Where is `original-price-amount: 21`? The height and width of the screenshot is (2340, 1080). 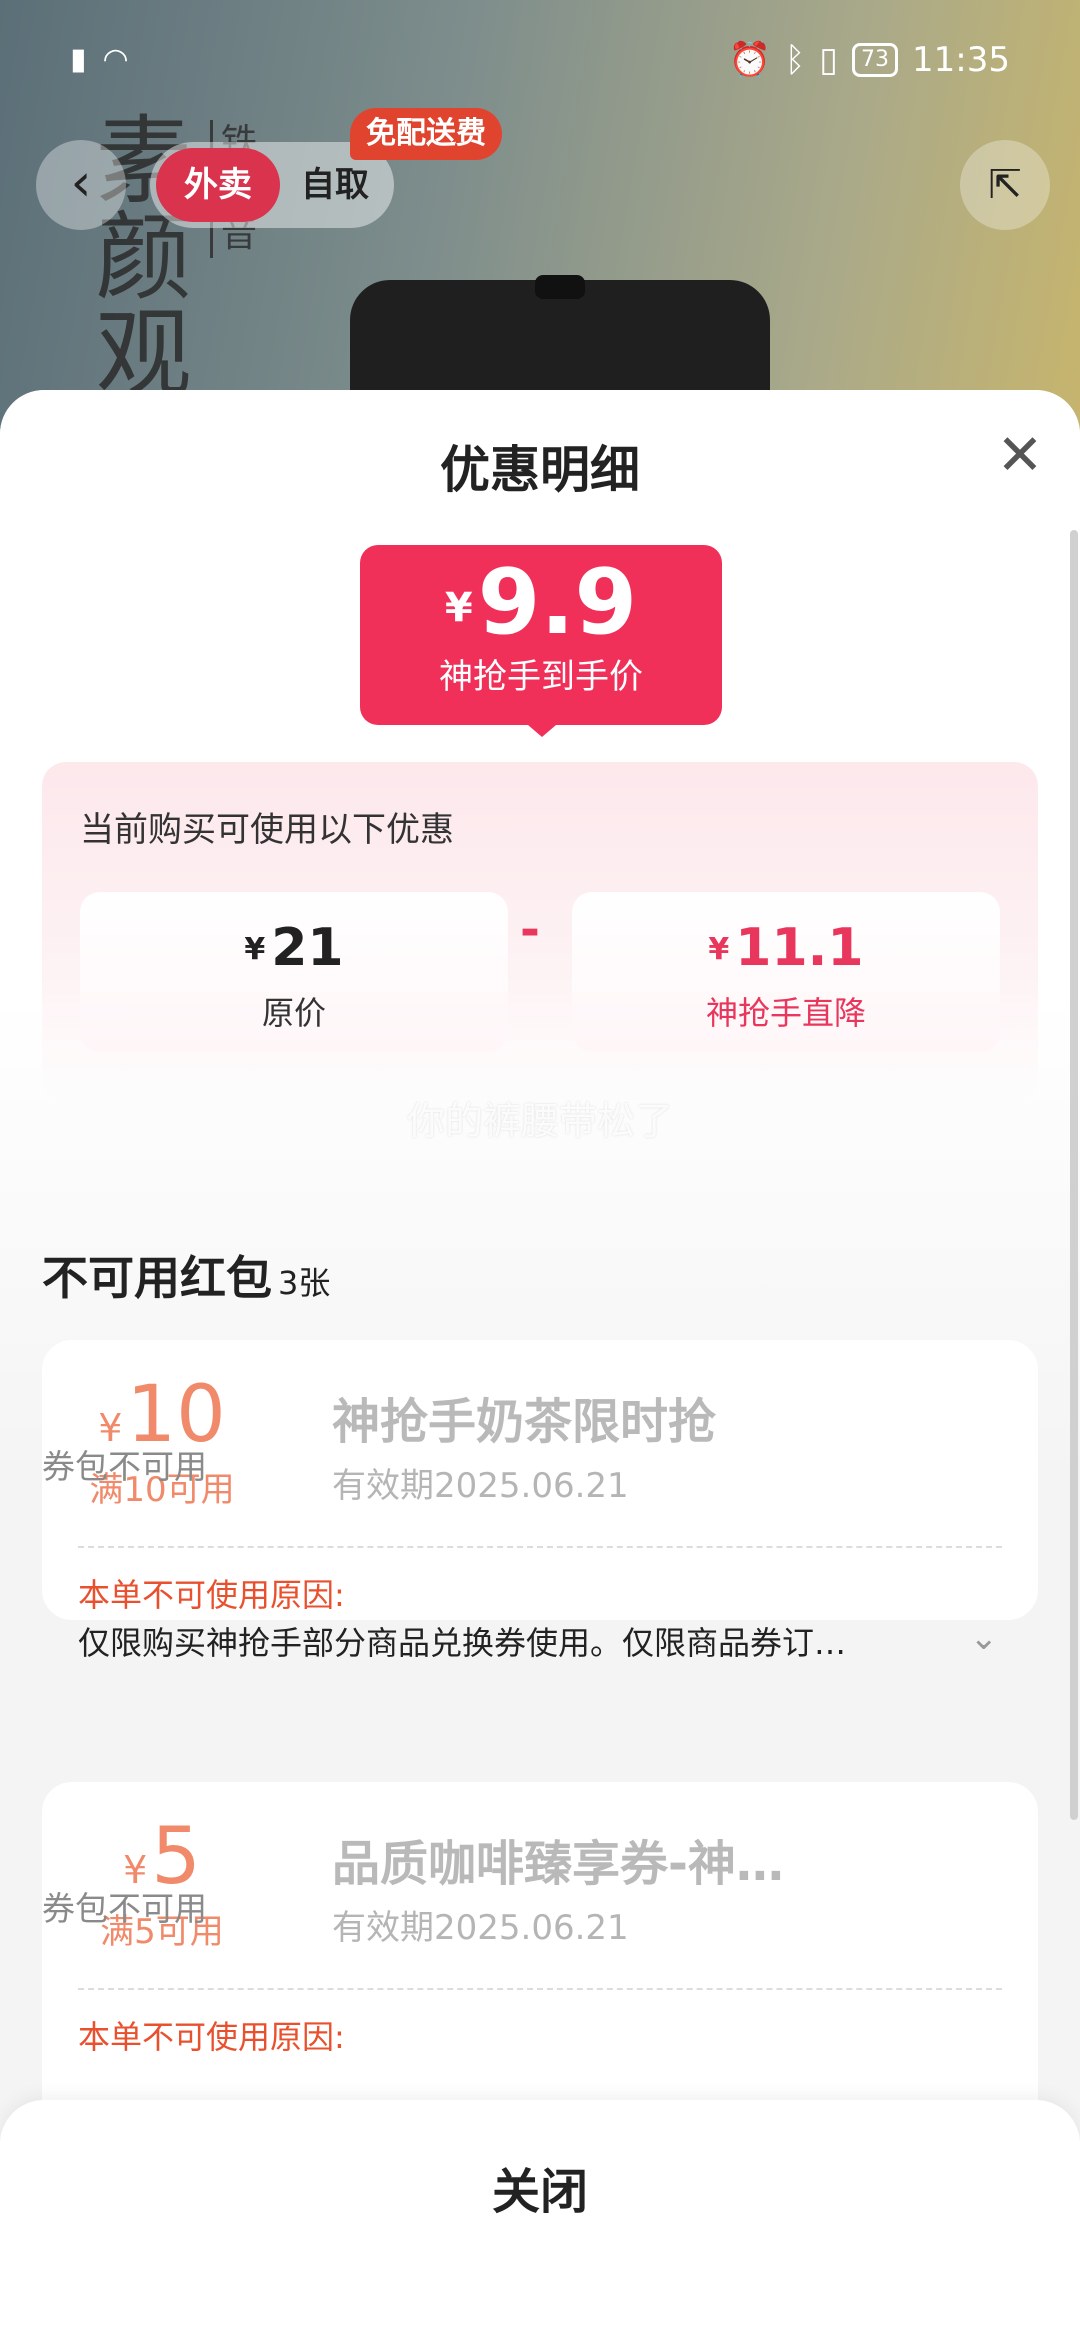
original-price-amount: 21 is located at coordinates (307, 948).